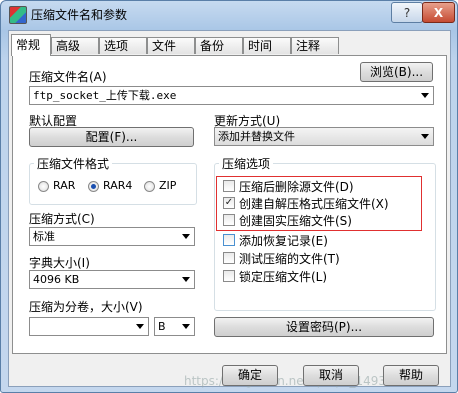 This screenshot has width=458, height=393. I want to click on tab-options: 选项, so click(123, 45).